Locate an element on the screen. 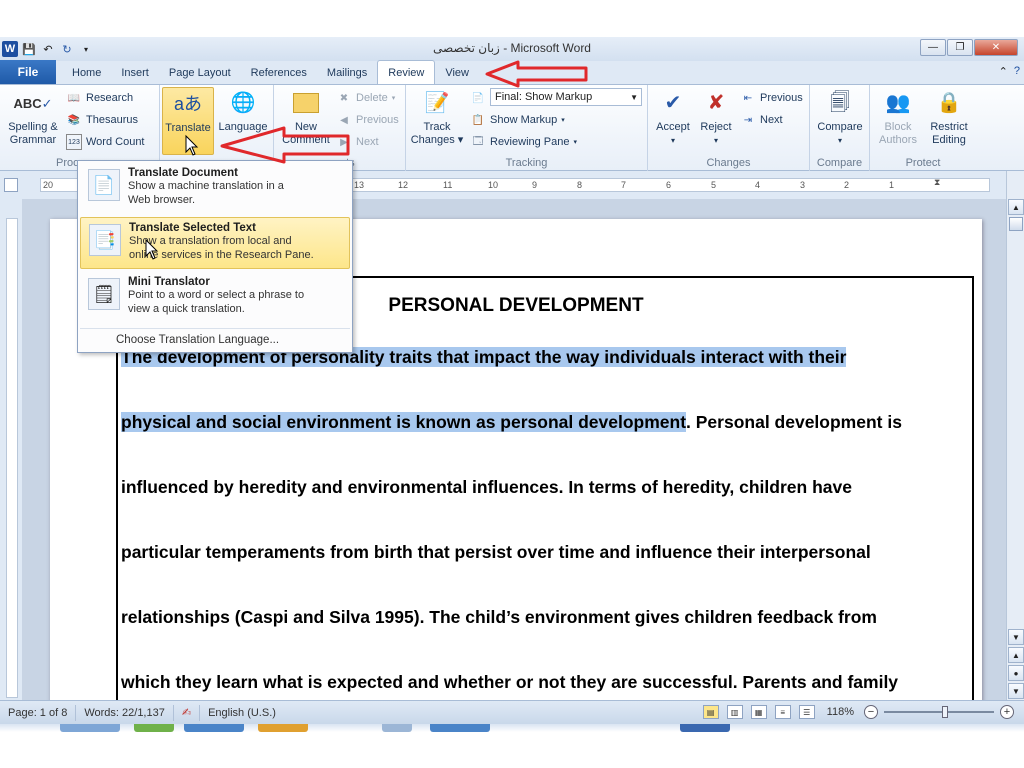 The image size is (1024, 768). proofing-status-icon: ✍ is located at coordinates (187, 712).